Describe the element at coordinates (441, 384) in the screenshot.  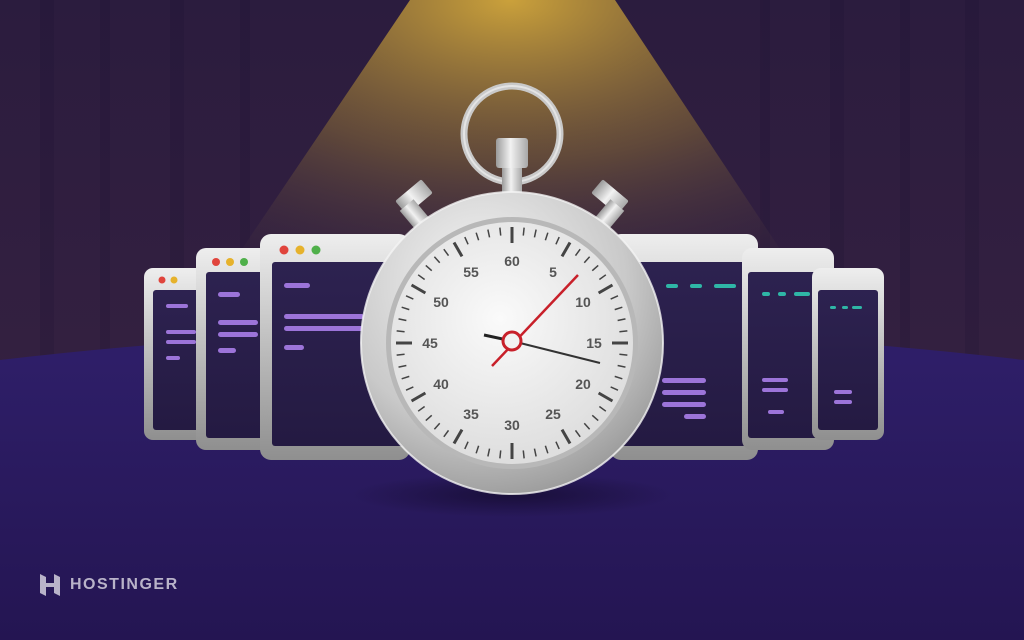
I see `dial-number: 40` at that location.